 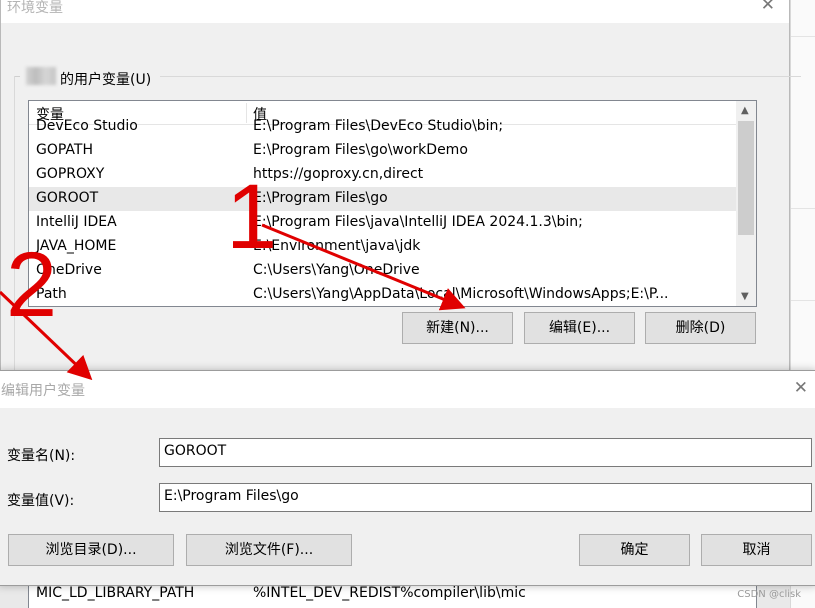 What do you see at coordinates (745, 110) in the screenshot?
I see `scroll-up-icon: ▲` at bounding box center [745, 110].